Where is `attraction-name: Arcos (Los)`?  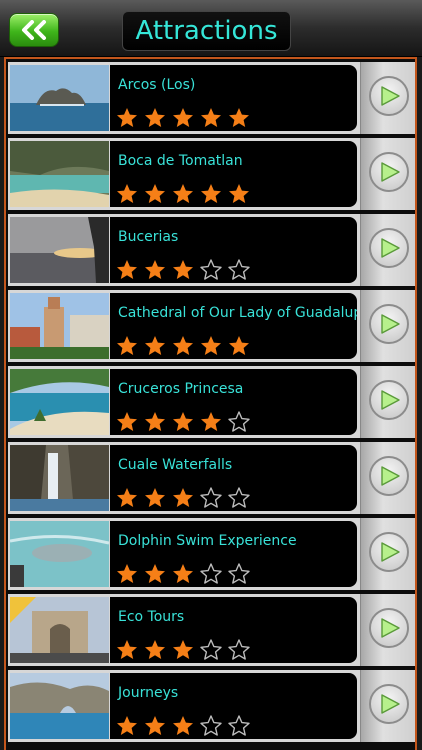 attraction-name: Arcos (Los) is located at coordinates (157, 85).